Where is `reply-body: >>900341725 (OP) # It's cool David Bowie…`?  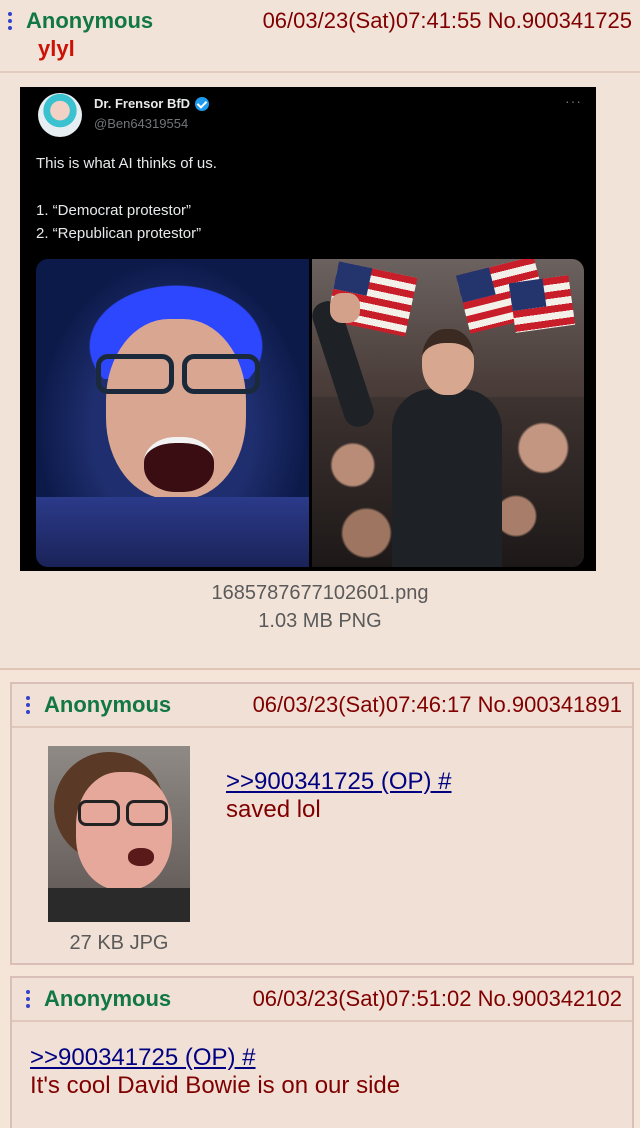
reply-body: >>900341725 (OP) # It's cool David Bowie… is located at coordinates (215, 1072).